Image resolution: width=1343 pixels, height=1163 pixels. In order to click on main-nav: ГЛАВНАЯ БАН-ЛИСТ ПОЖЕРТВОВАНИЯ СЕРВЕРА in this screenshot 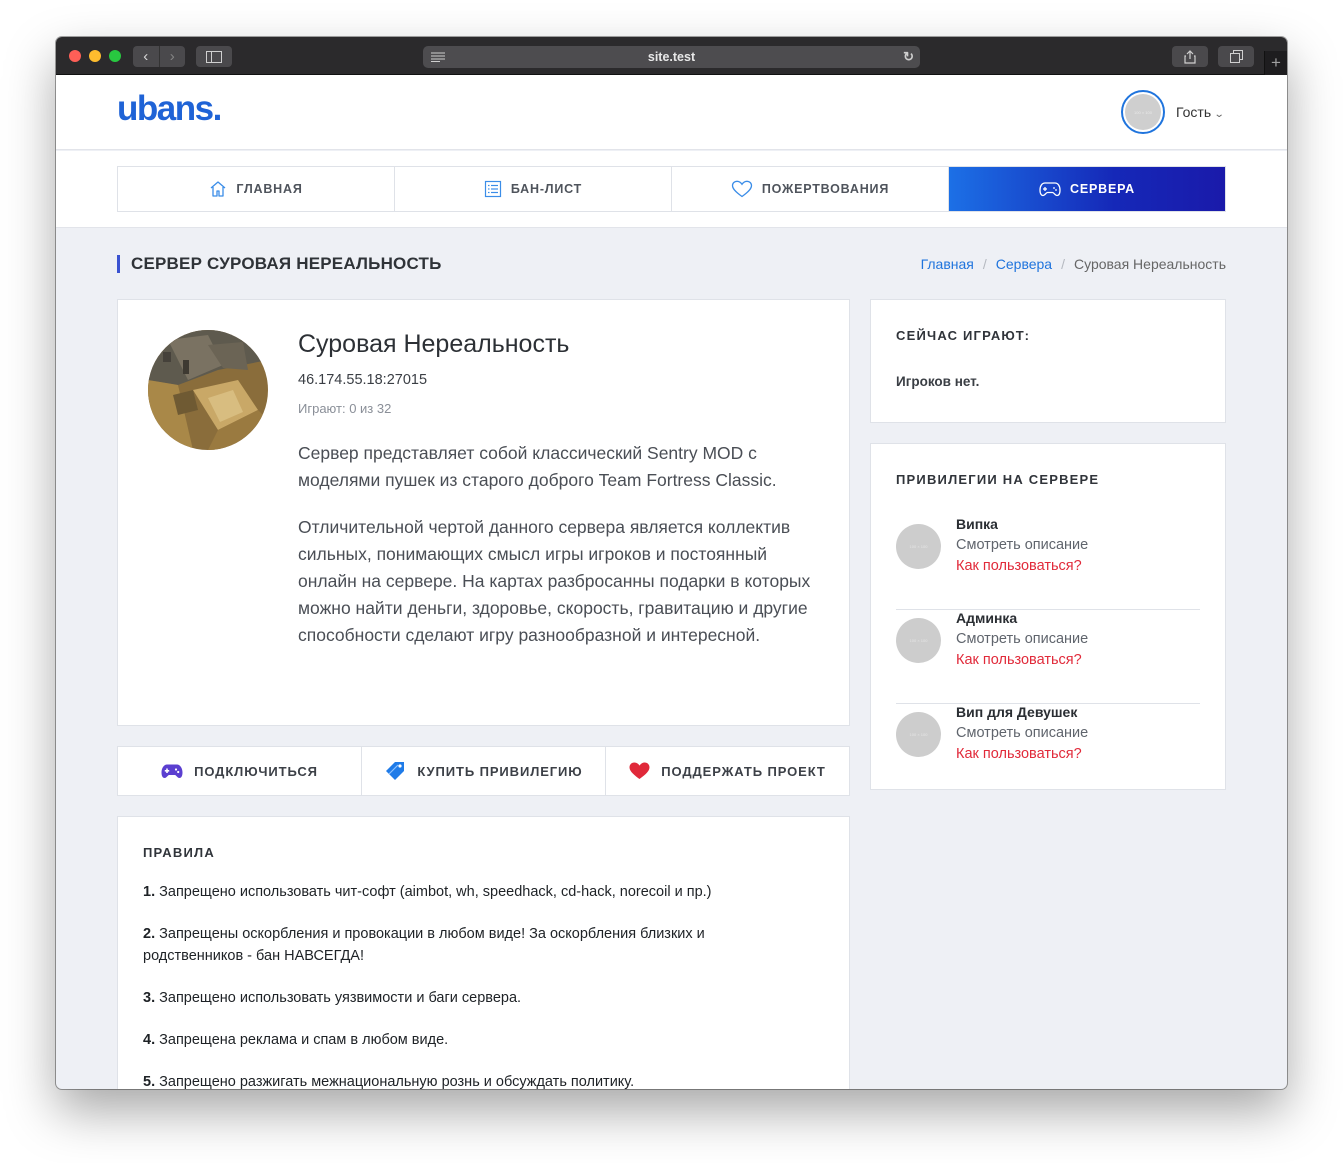, I will do `click(671, 189)`.